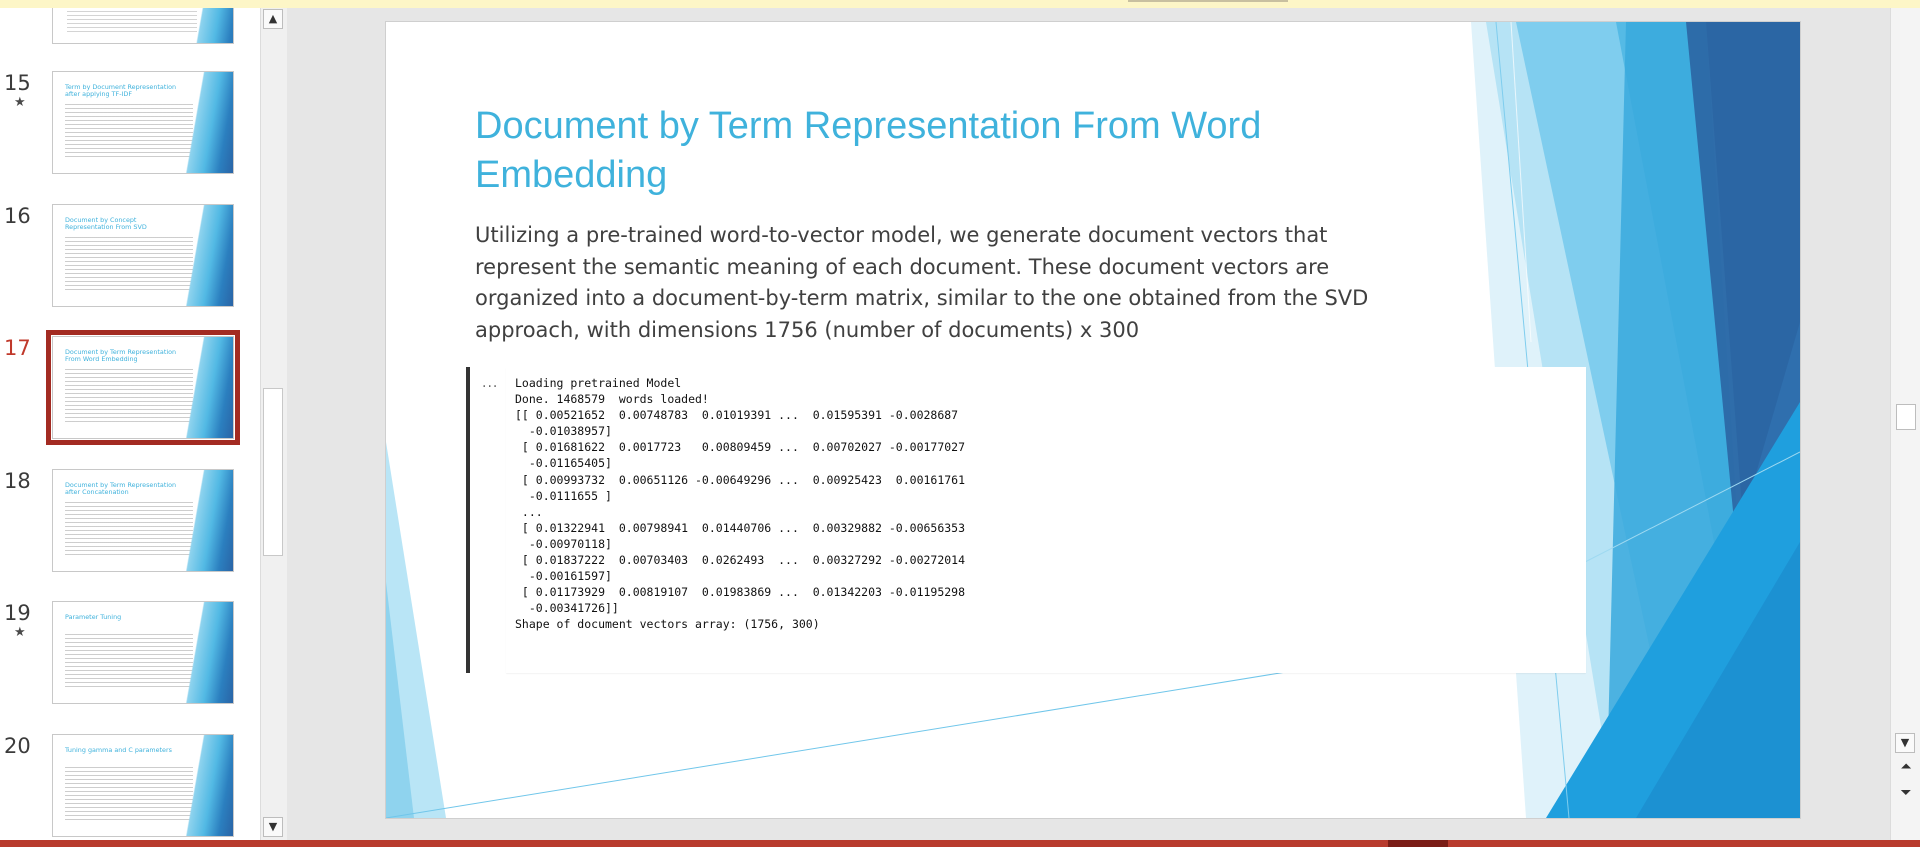 This screenshot has height=847, width=1920. Describe the element at coordinates (1906, 793) in the screenshot. I see `next-slide-icon: ⏷` at that location.